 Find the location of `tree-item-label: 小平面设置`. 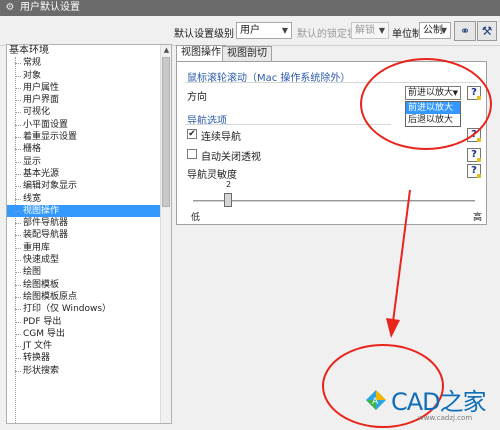

tree-item-label: 小平面设置 is located at coordinates (46, 124).